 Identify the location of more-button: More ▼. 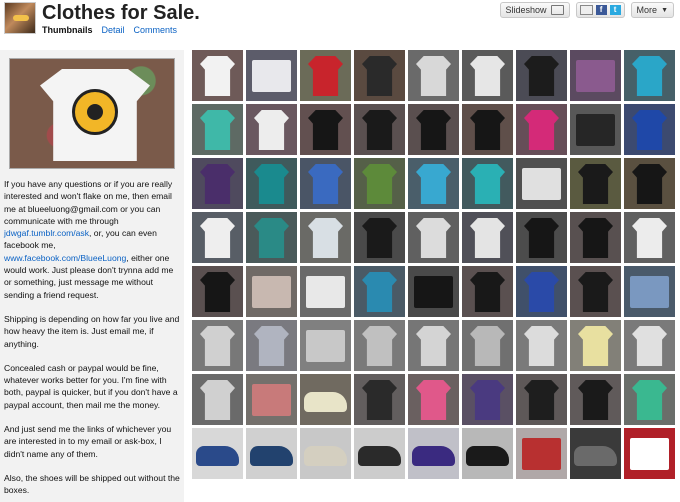
(652, 10).